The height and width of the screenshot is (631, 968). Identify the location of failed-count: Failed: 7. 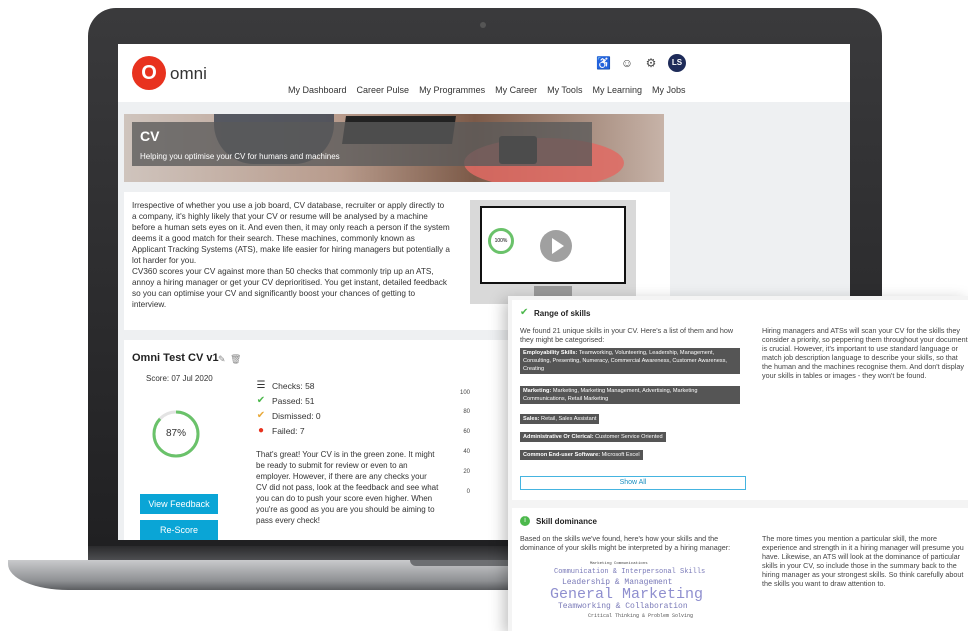
(288, 430).